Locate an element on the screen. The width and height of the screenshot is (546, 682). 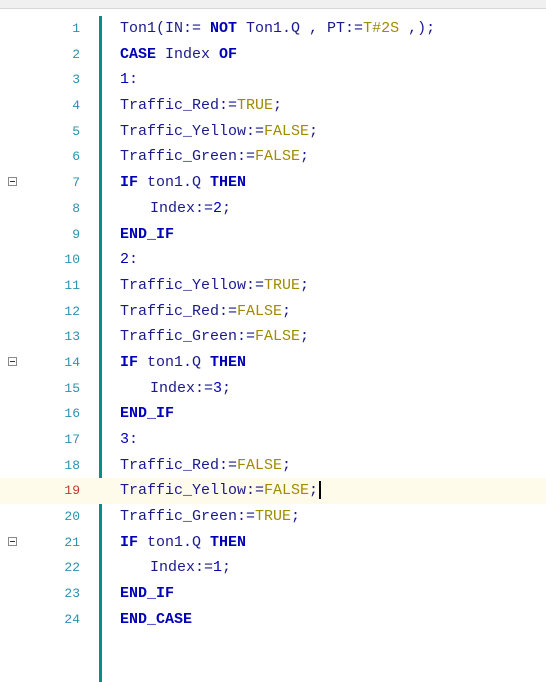
code-line: 22 Index:=1; is located at coordinates (273, 568).